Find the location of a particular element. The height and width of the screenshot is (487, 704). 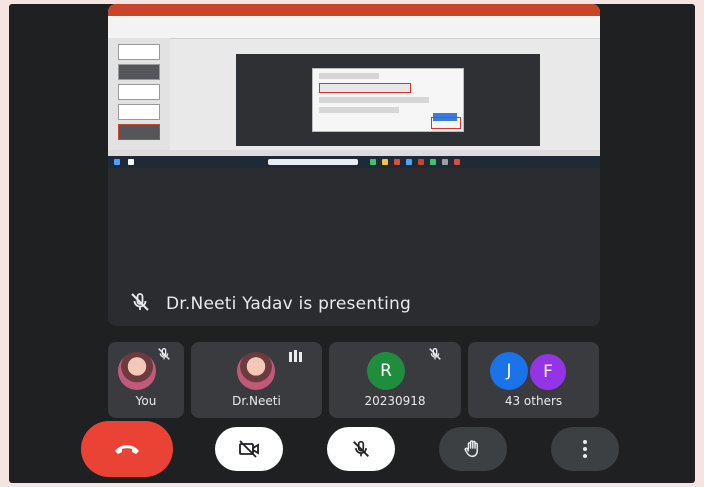

slide-canvas is located at coordinates (388, 100).